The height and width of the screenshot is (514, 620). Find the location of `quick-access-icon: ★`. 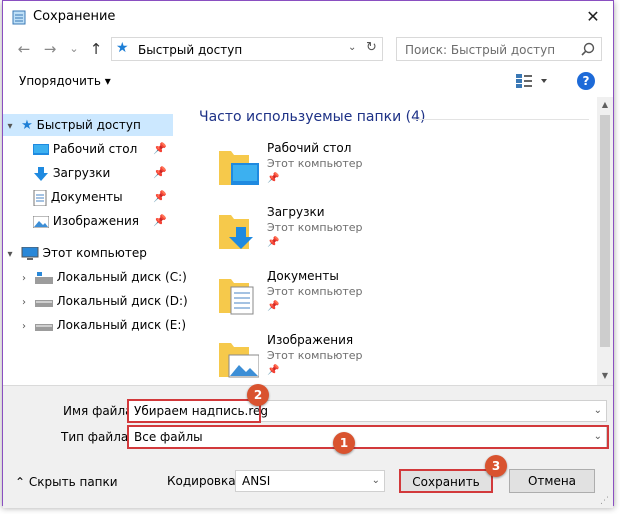

quick-access-icon: ★ is located at coordinates (122, 48).